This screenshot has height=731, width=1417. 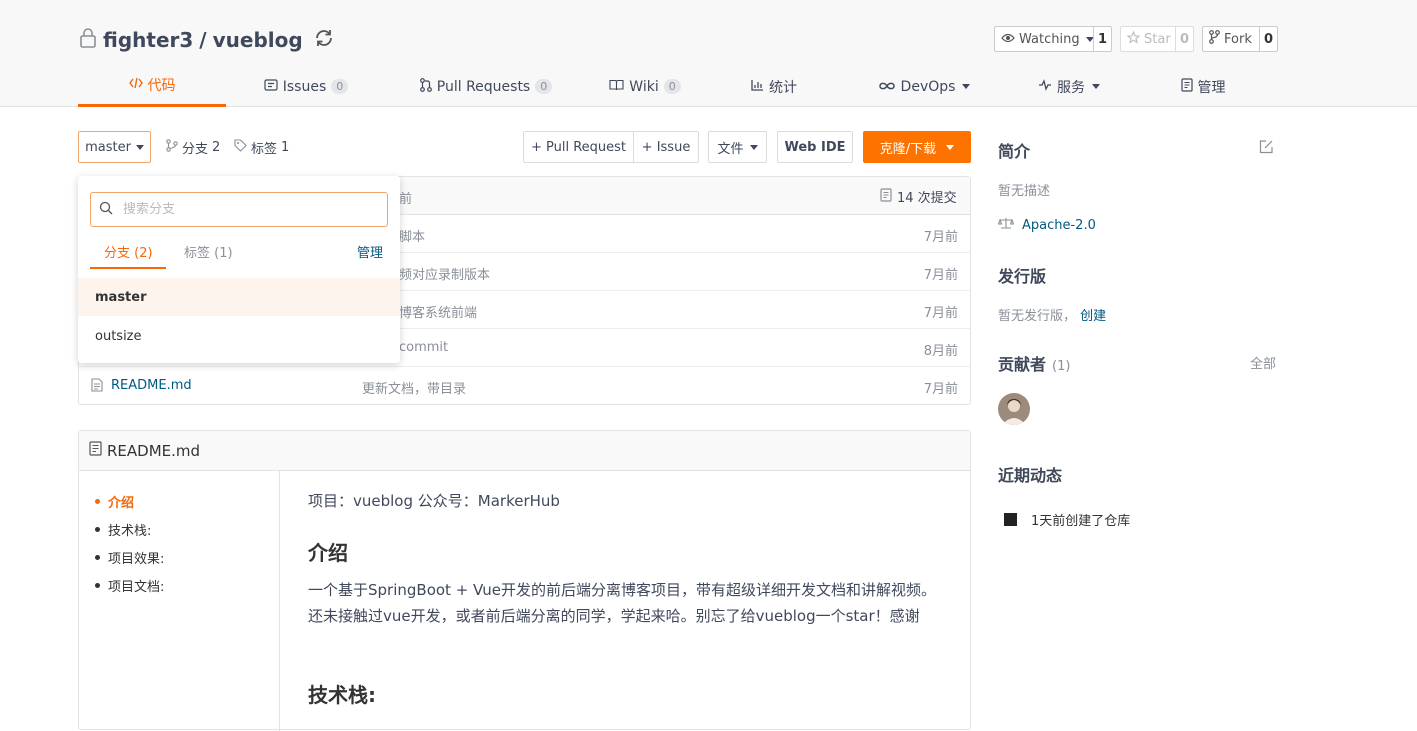 I want to click on readme-heading-intro: 介绍, so click(x=328, y=553).